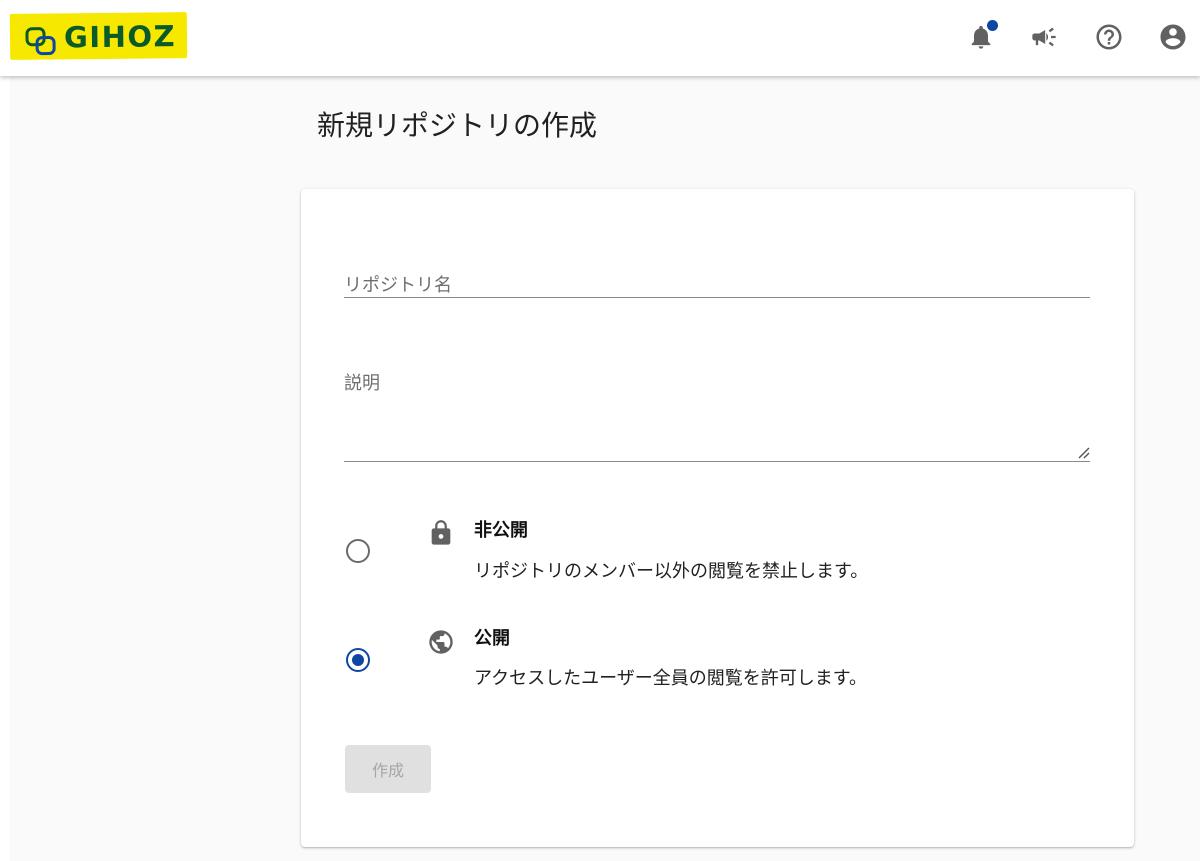 The width and height of the screenshot is (1200, 861). What do you see at coordinates (670, 678) in the screenshot?
I see `visibility-public-description: アクセスしたユーザー全員の閲覧を許可します。` at bounding box center [670, 678].